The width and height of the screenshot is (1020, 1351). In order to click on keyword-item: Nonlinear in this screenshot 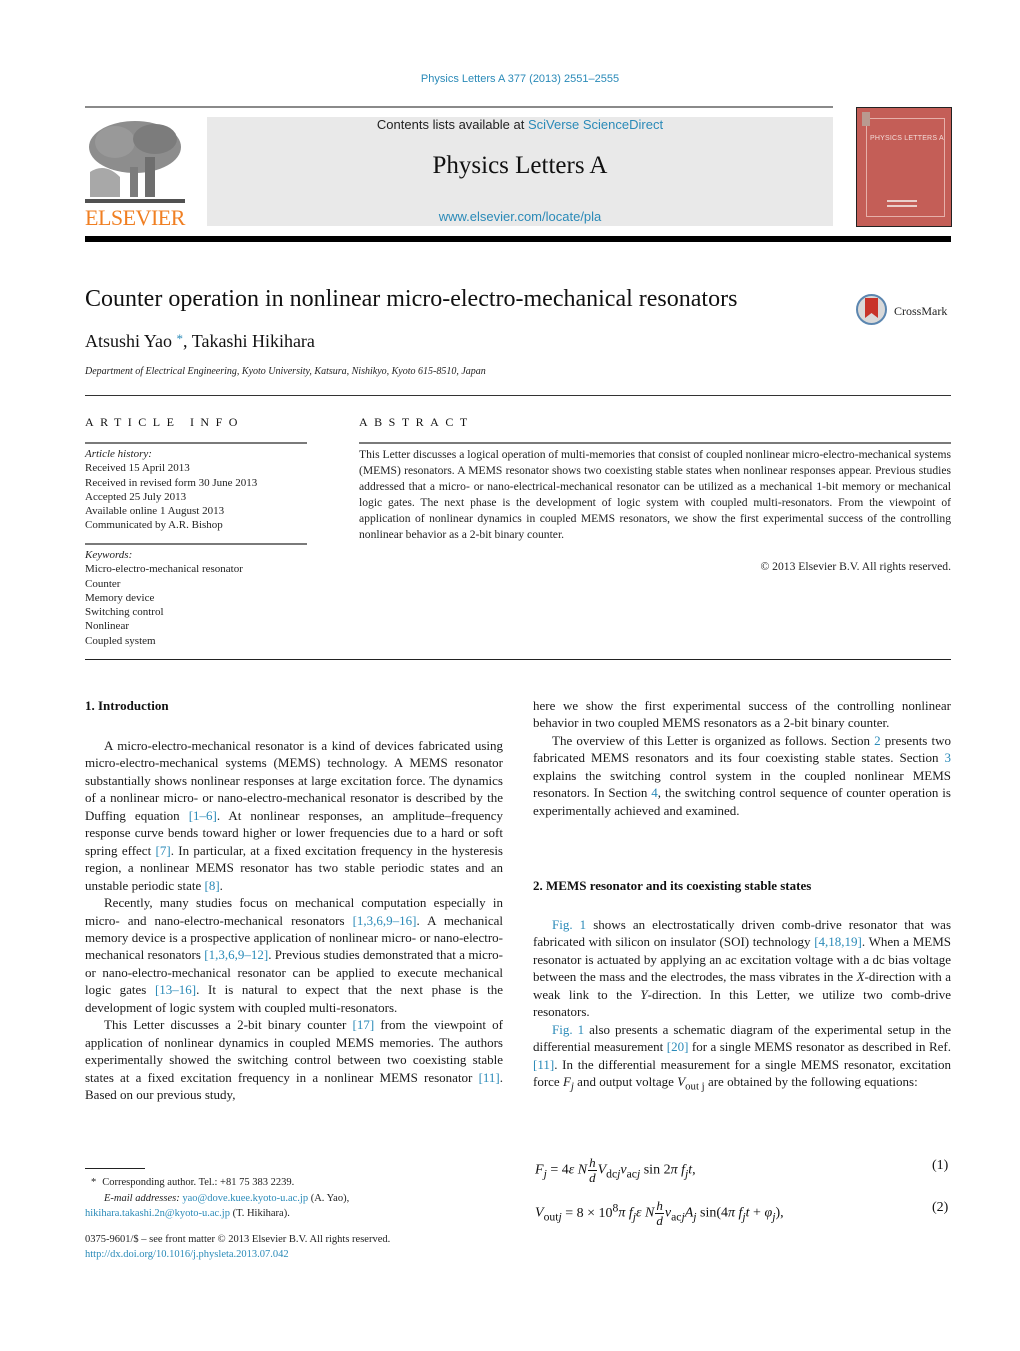, I will do `click(107, 626)`.